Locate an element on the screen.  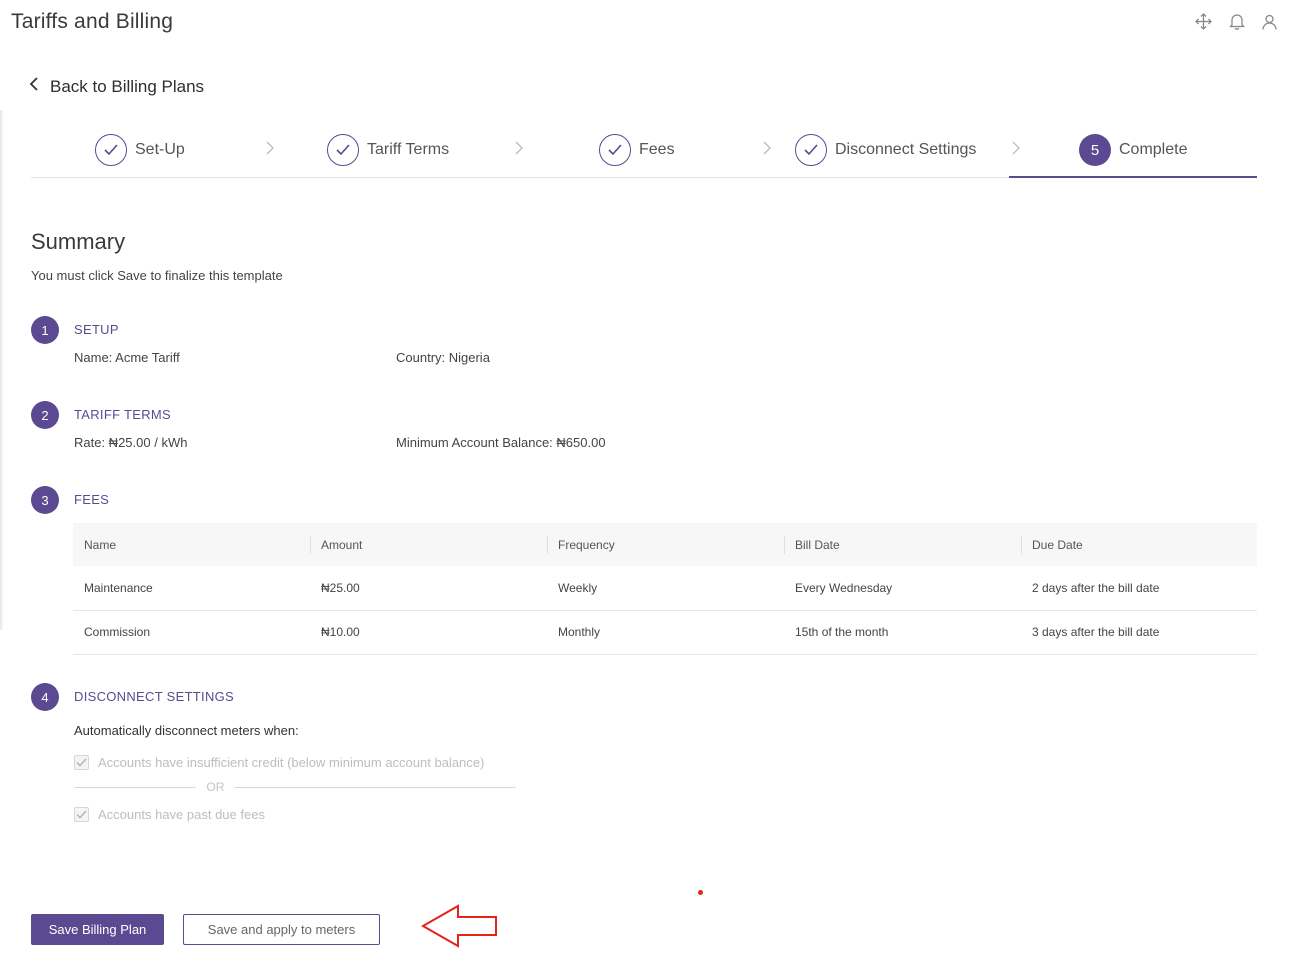
move-icon is located at coordinates (1203, 21).